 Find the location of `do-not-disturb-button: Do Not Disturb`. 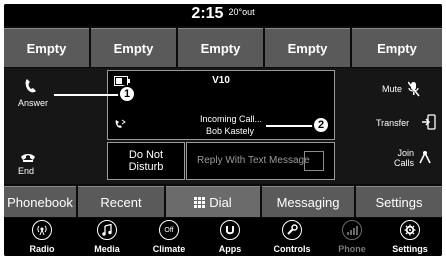

do-not-disturb-button: Do Not Disturb is located at coordinates (146, 161).